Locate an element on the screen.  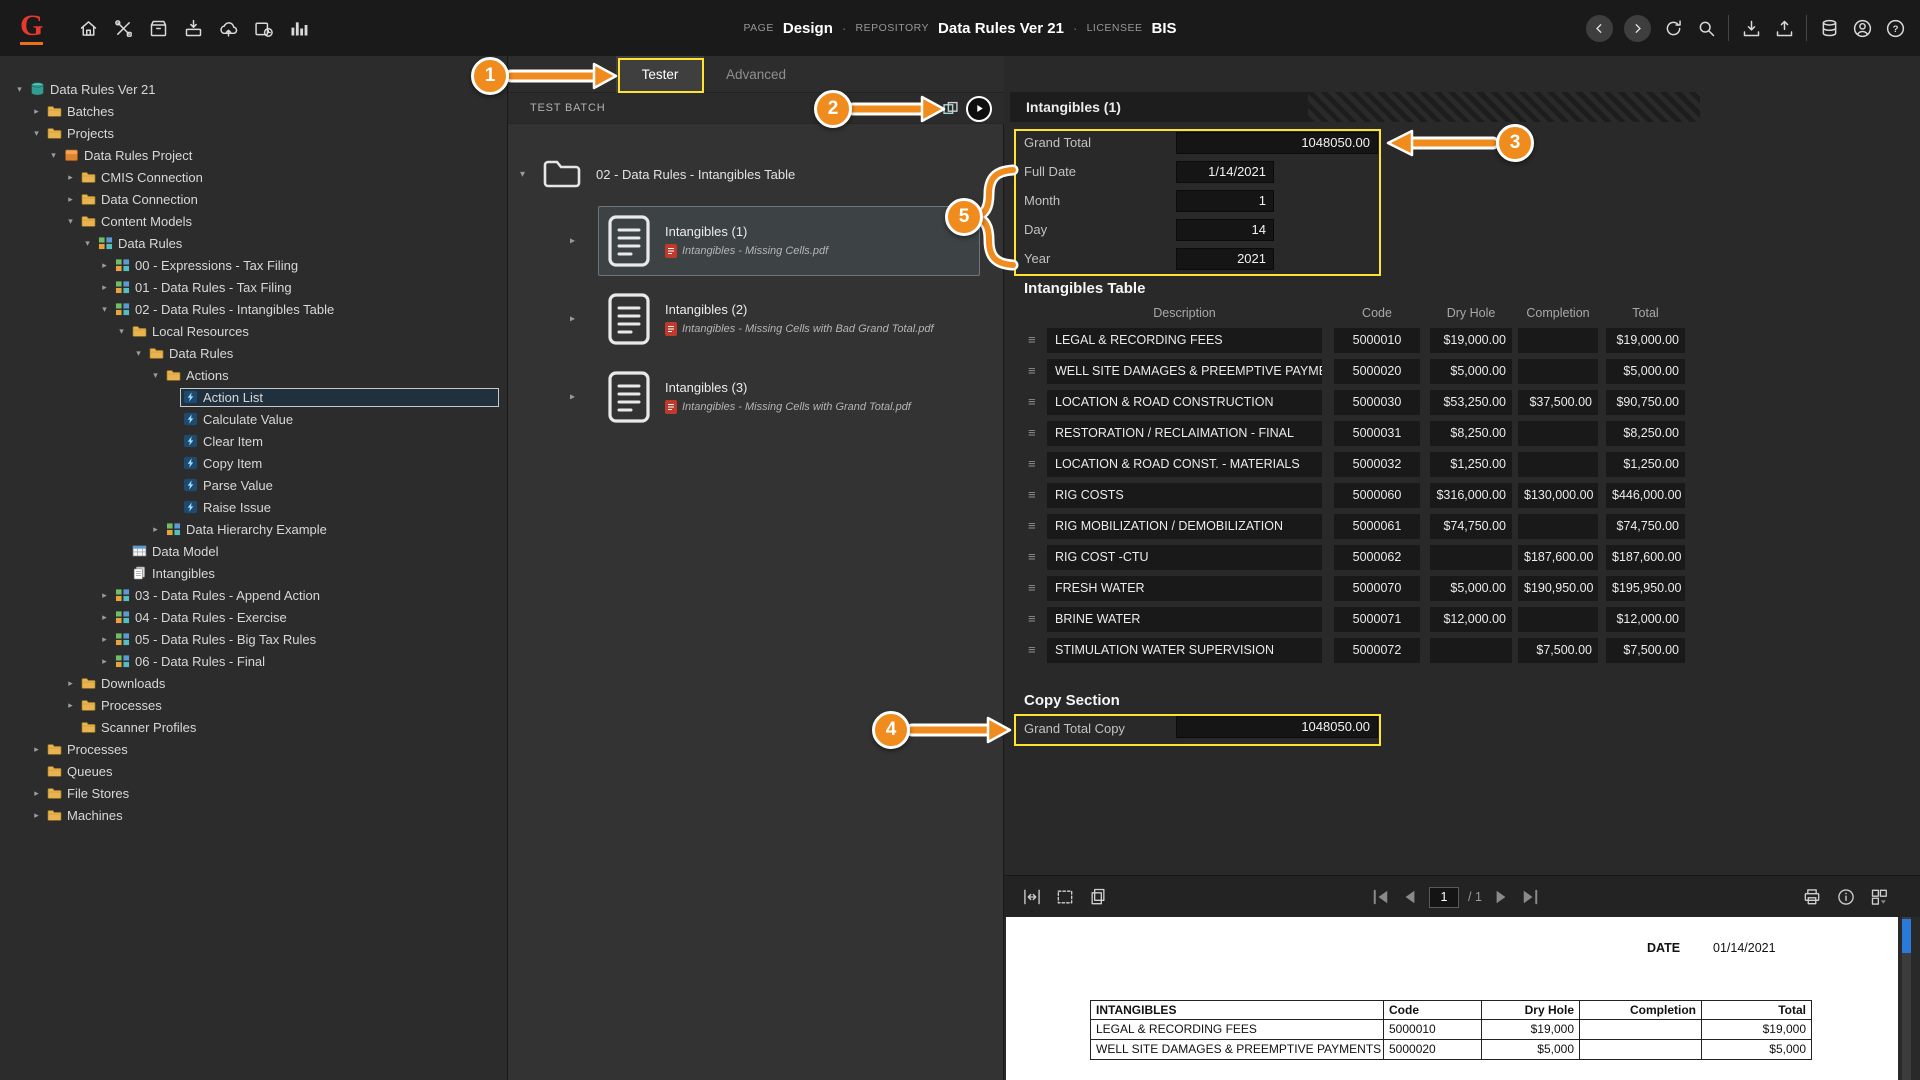
tree-item: ▸ 03 - Data Rules - Append Action is located at coordinates (253, 595).